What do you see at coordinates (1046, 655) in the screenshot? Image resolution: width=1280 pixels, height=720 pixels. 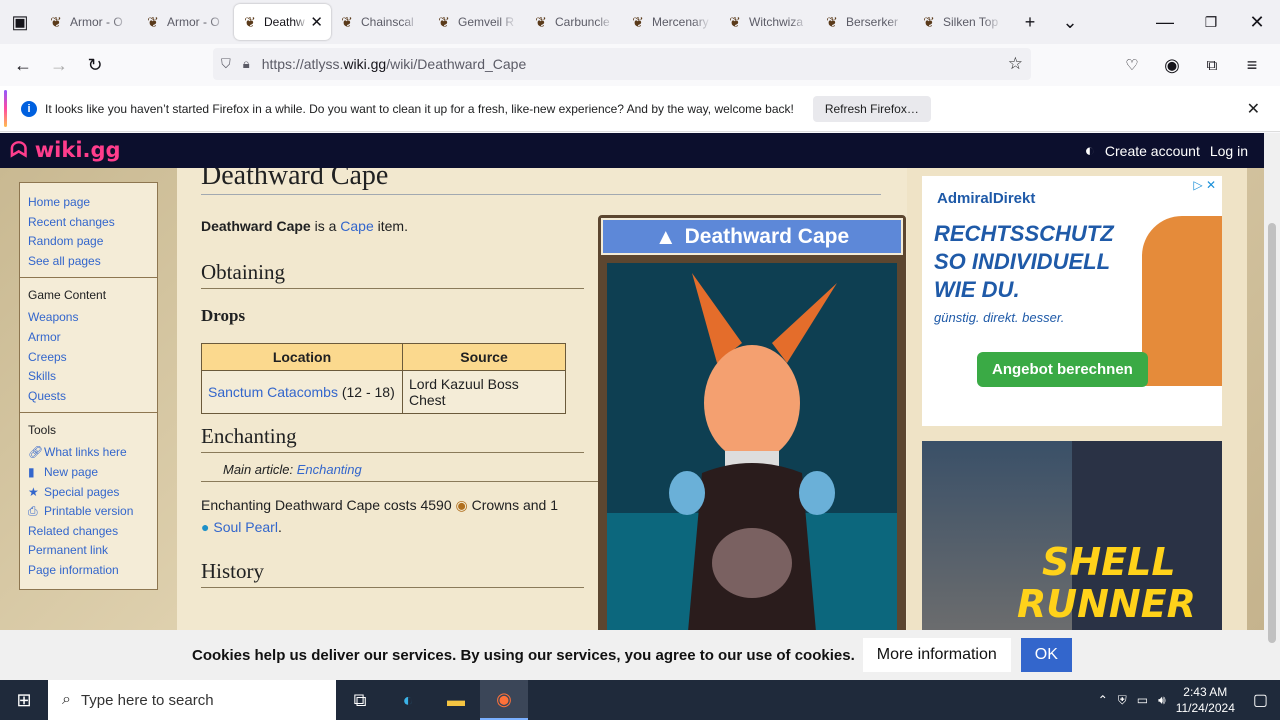 I see `cookie-ok-button: OK` at bounding box center [1046, 655].